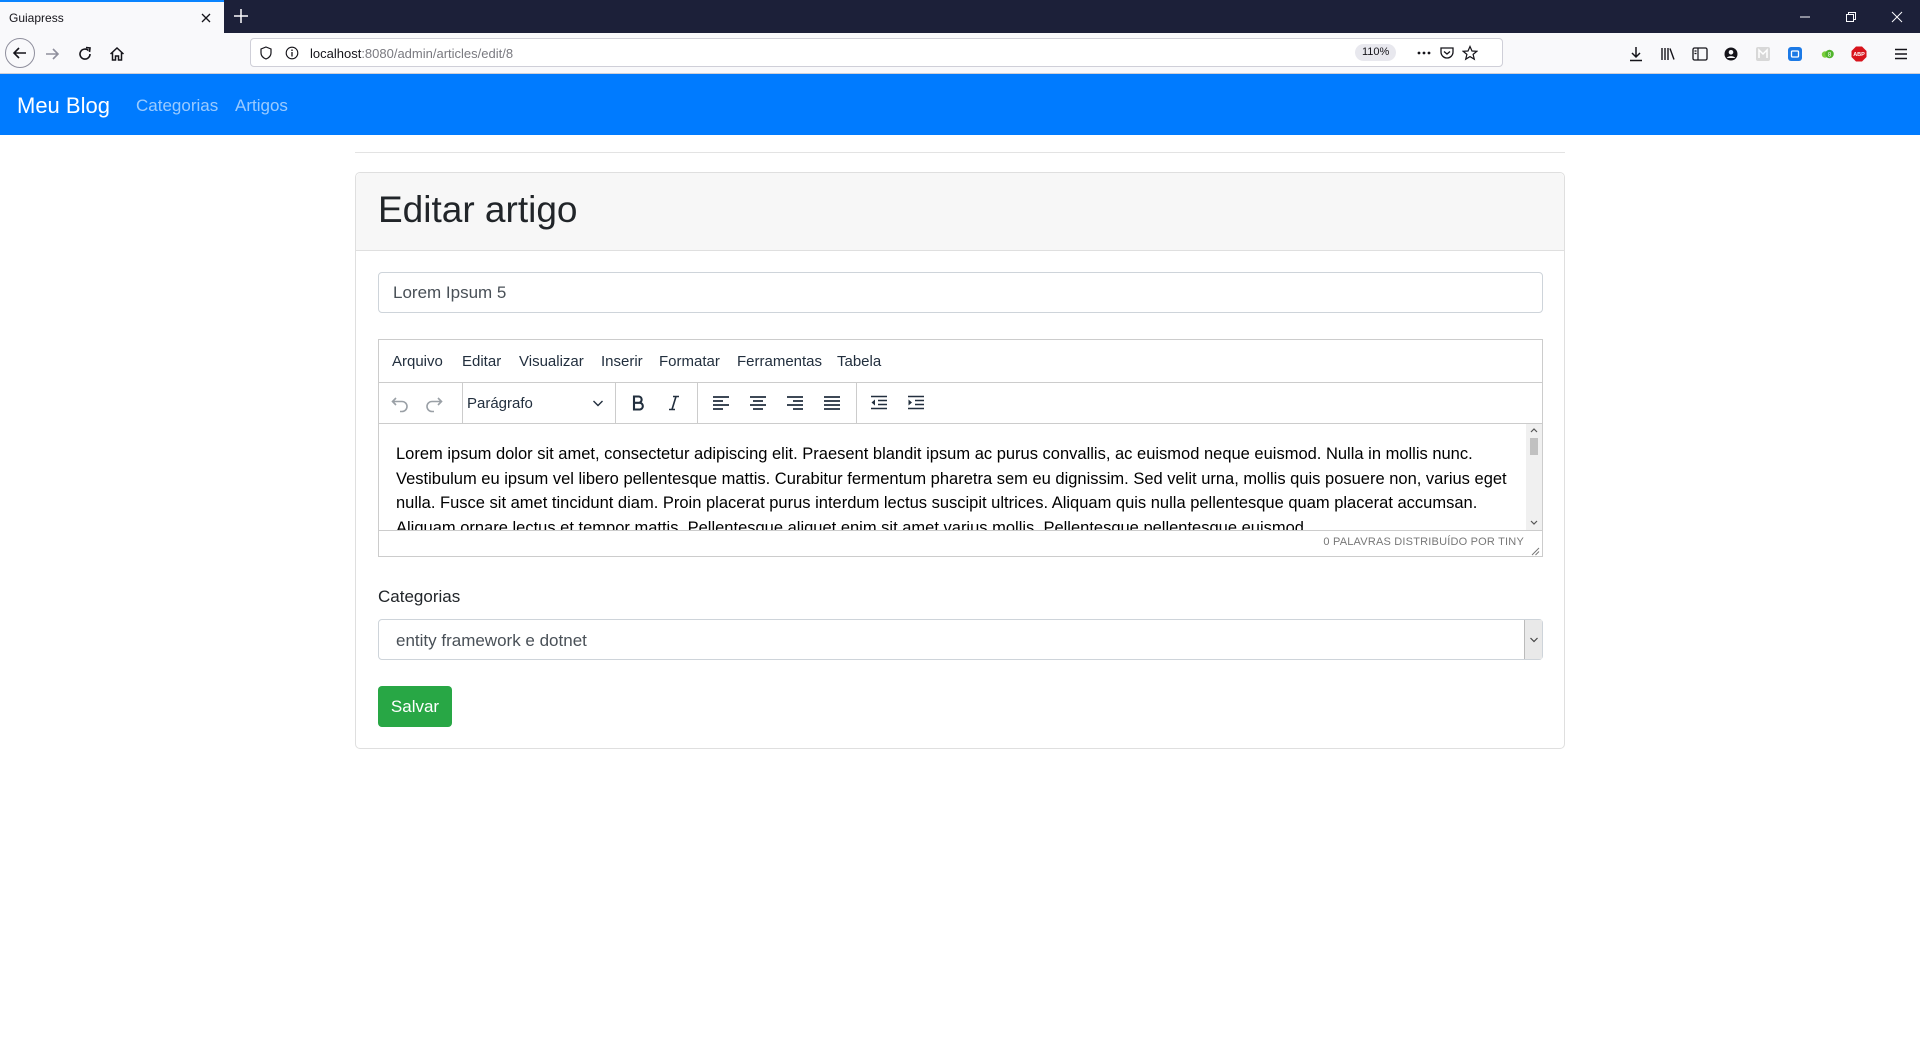 This screenshot has width=1920, height=1040. What do you see at coordinates (1534, 430) in the screenshot?
I see `scroll-up-icon` at bounding box center [1534, 430].